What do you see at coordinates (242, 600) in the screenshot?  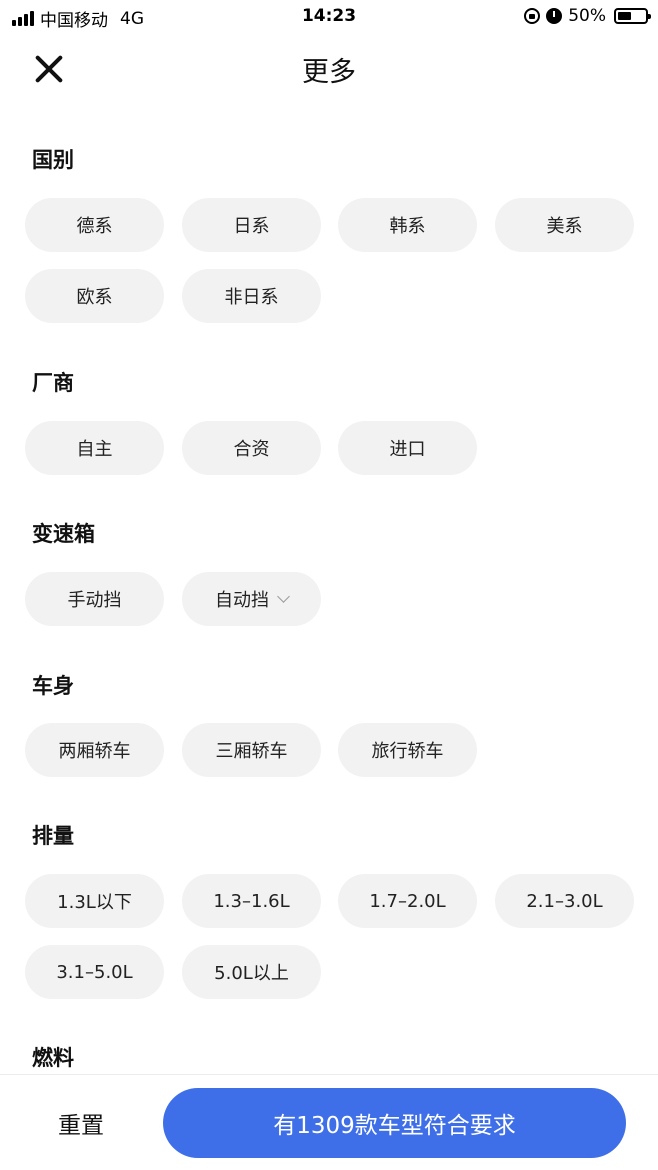 I see `chip-gearbox-automatic-label: 自动挡` at bounding box center [242, 600].